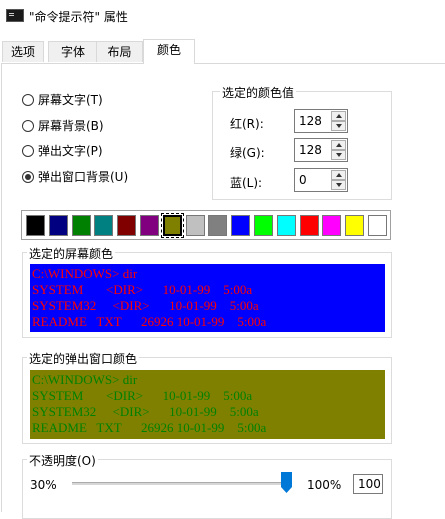  Describe the element at coordinates (338, 175) in the screenshot. I see `blue-increment-button` at that location.